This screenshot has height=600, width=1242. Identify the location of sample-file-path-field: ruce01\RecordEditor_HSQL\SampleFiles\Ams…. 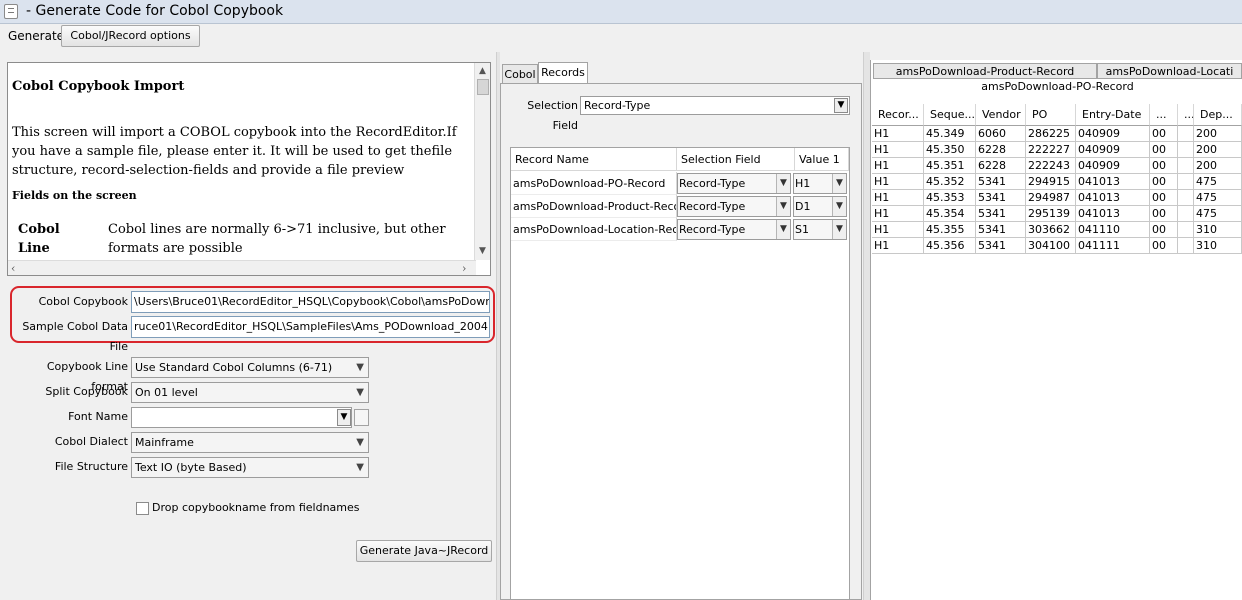
(310, 327).